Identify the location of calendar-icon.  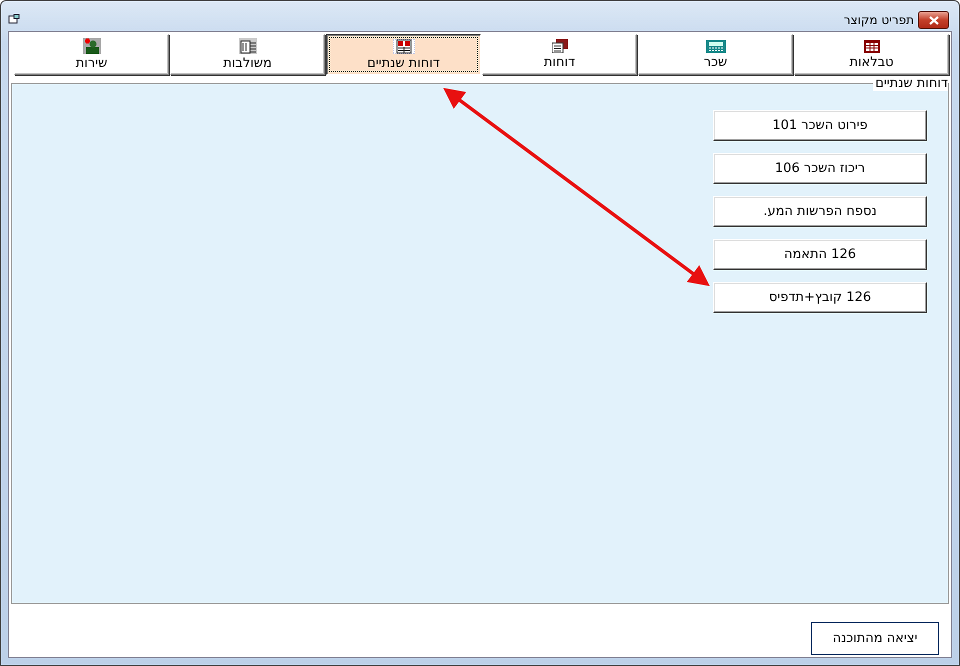
(403, 46).